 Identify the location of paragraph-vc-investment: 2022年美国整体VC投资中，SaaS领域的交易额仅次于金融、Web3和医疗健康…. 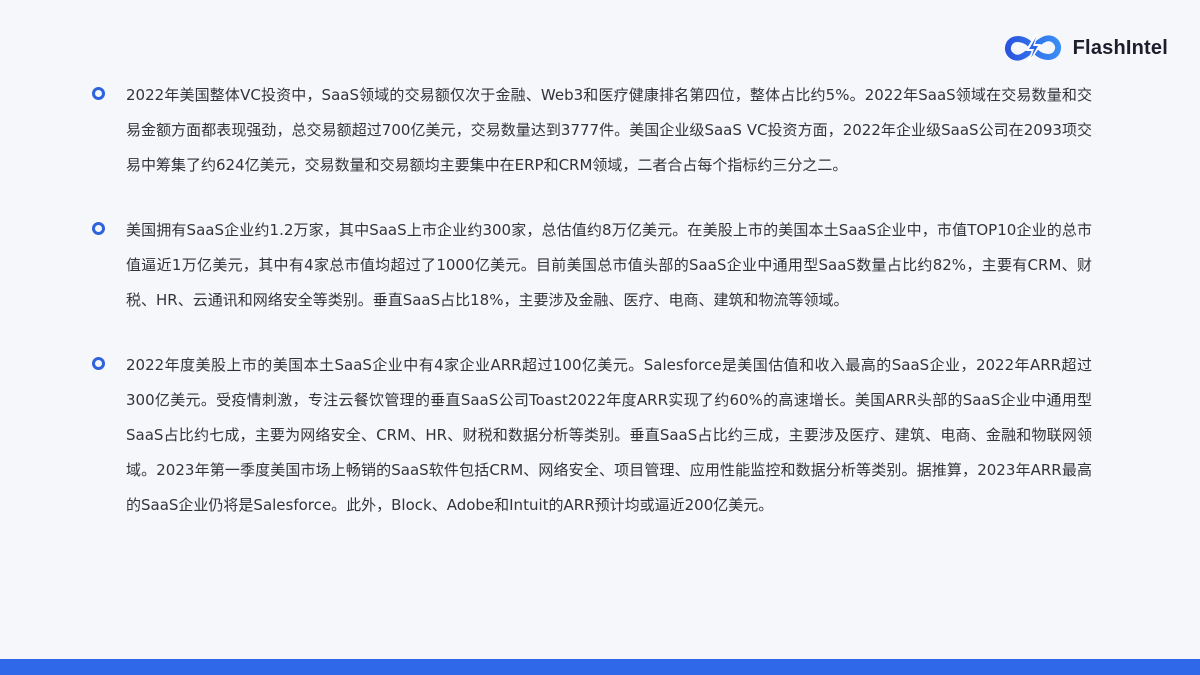
(592, 130).